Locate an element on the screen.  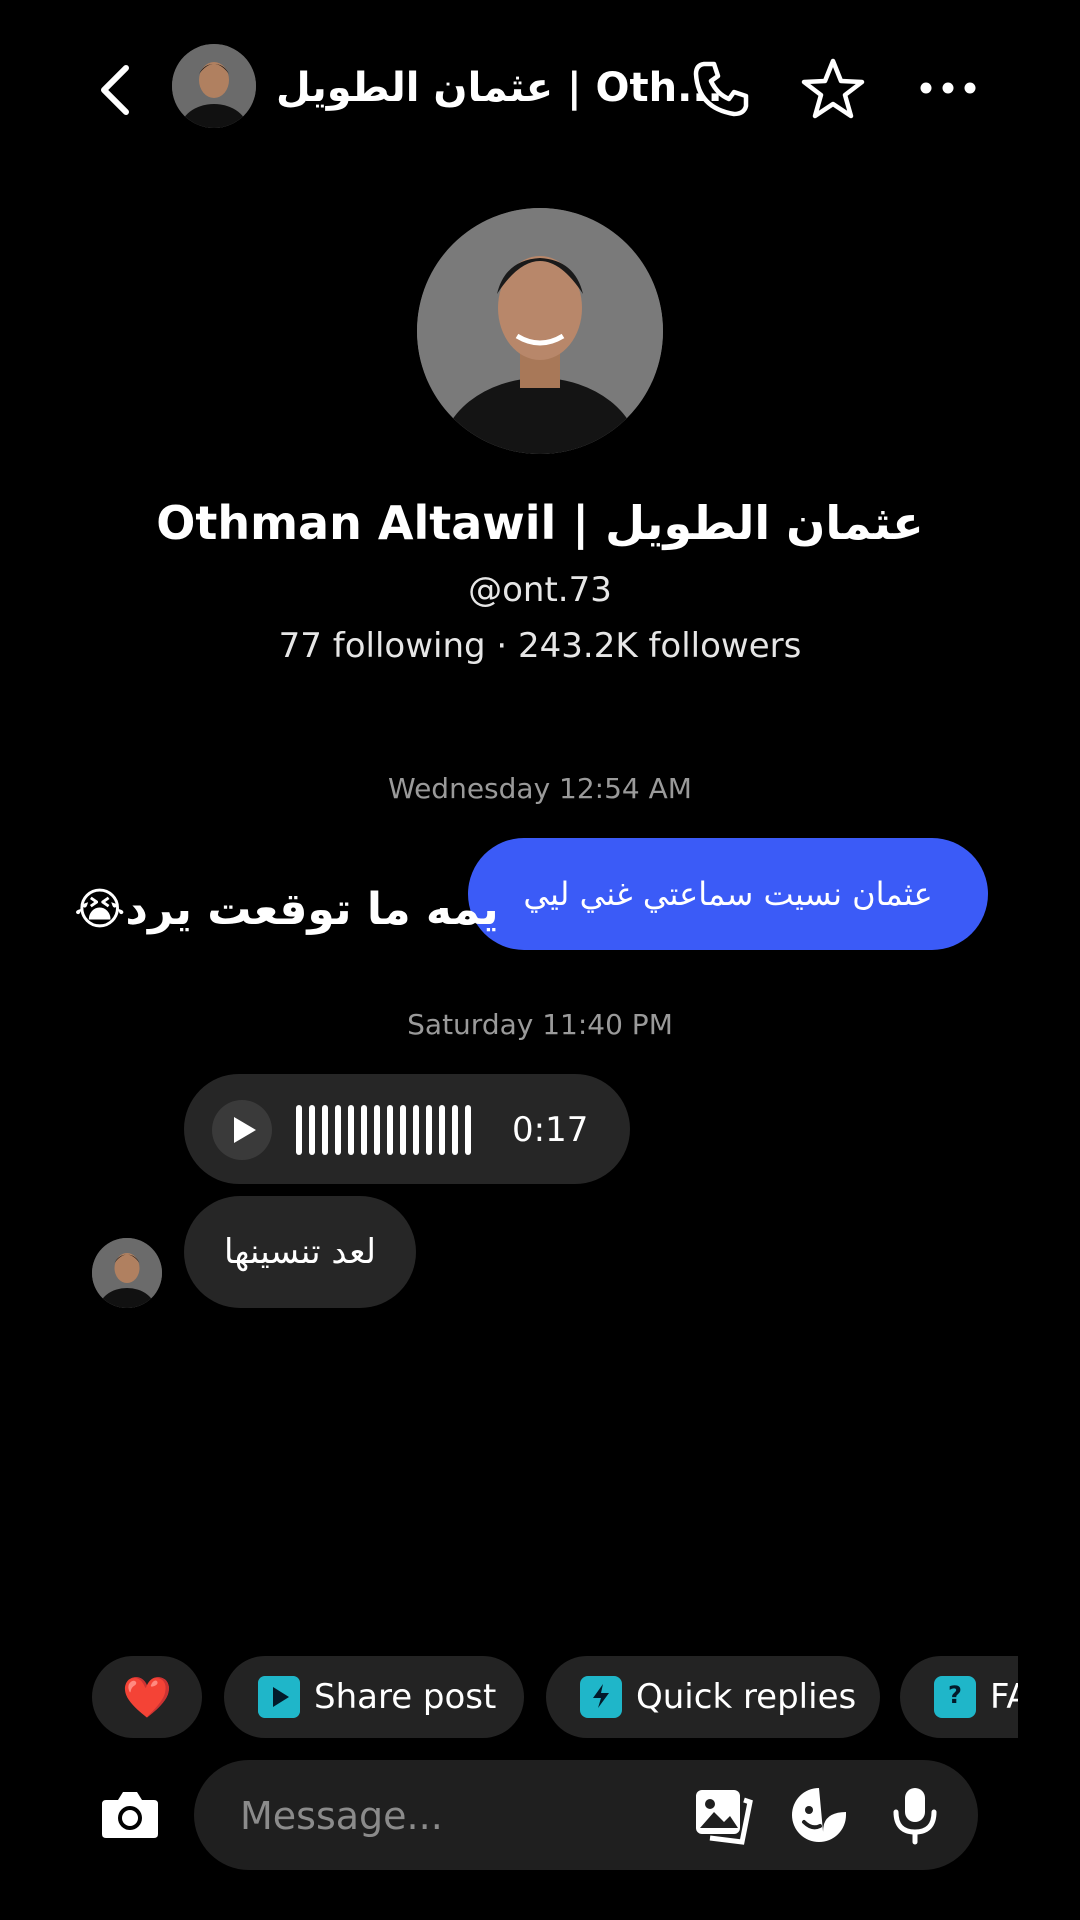
header-avatar is located at coordinates (214, 86).